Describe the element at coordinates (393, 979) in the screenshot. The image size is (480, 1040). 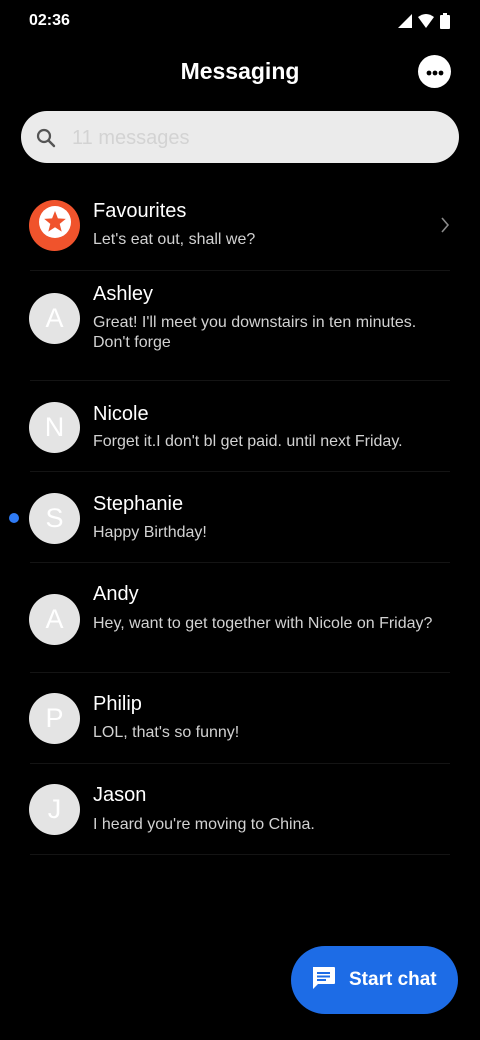
I see `start-chat-label: Start chat` at that location.